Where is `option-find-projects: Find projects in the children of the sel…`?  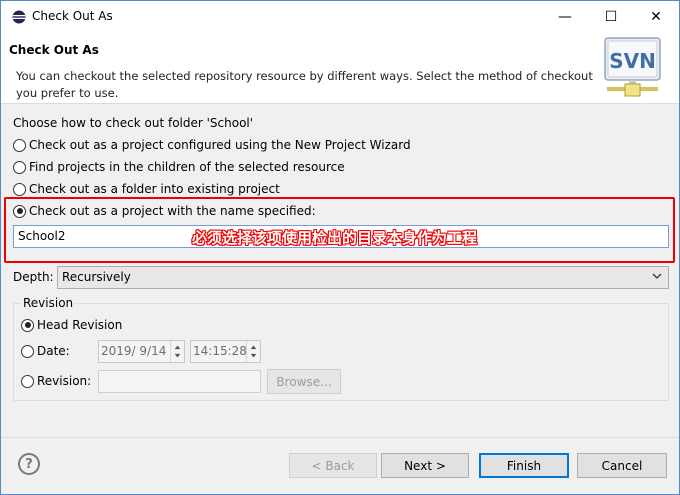 option-find-projects: Find projects in the children of the sel… is located at coordinates (179, 167).